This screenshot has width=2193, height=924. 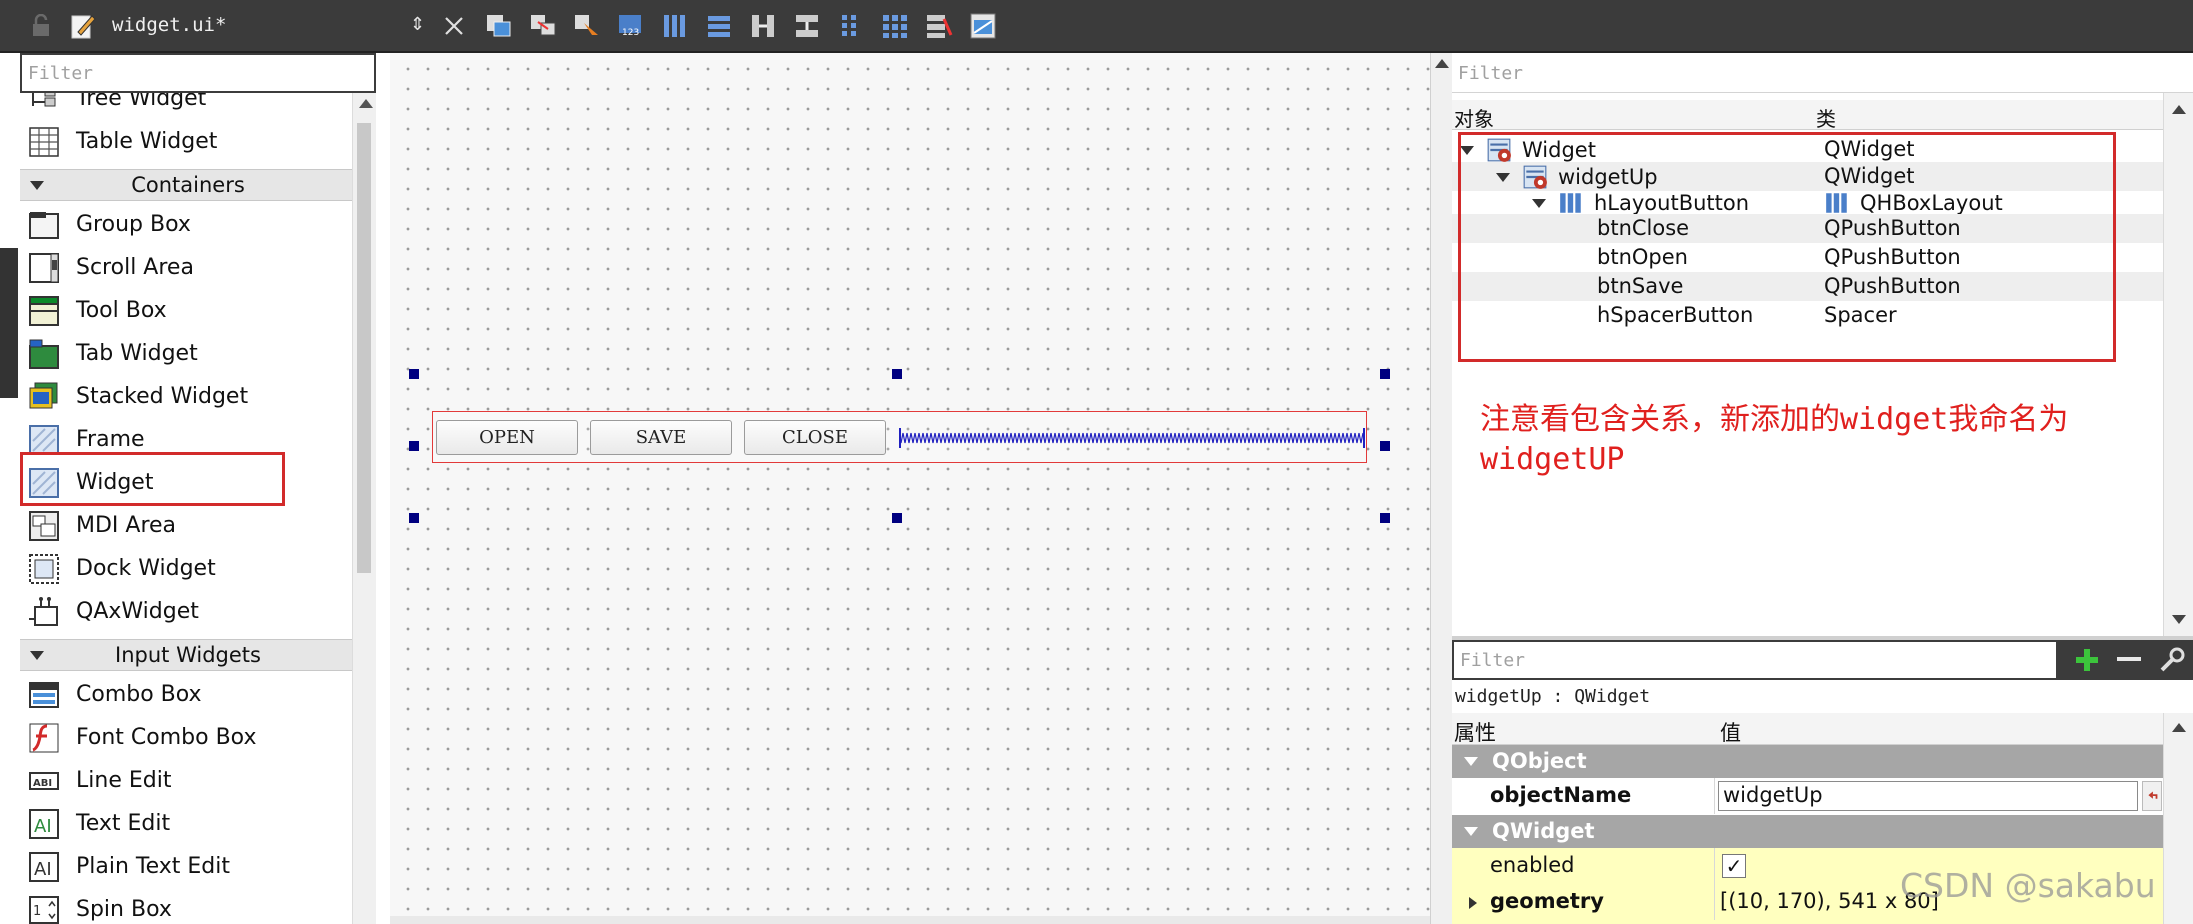 I want to click on reset-property-icon, so click(x=2152, y=796).